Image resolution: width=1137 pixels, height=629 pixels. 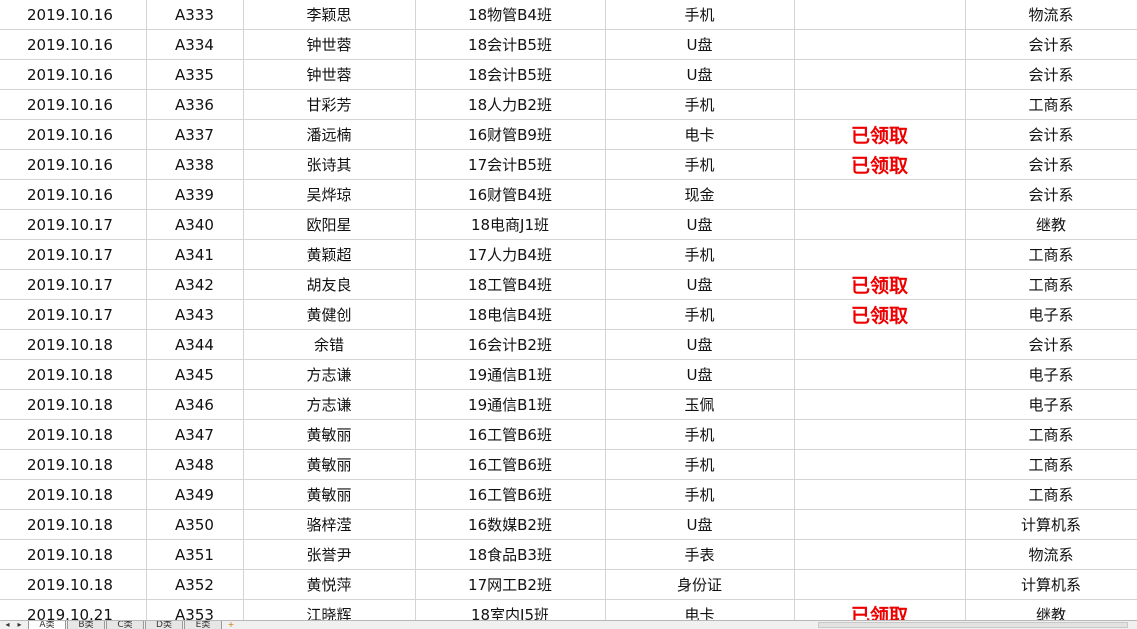 What do you see at coordinates (195, 134) in the screenshot?
I see `id-cell: A337` at bounding box center [195, 134].